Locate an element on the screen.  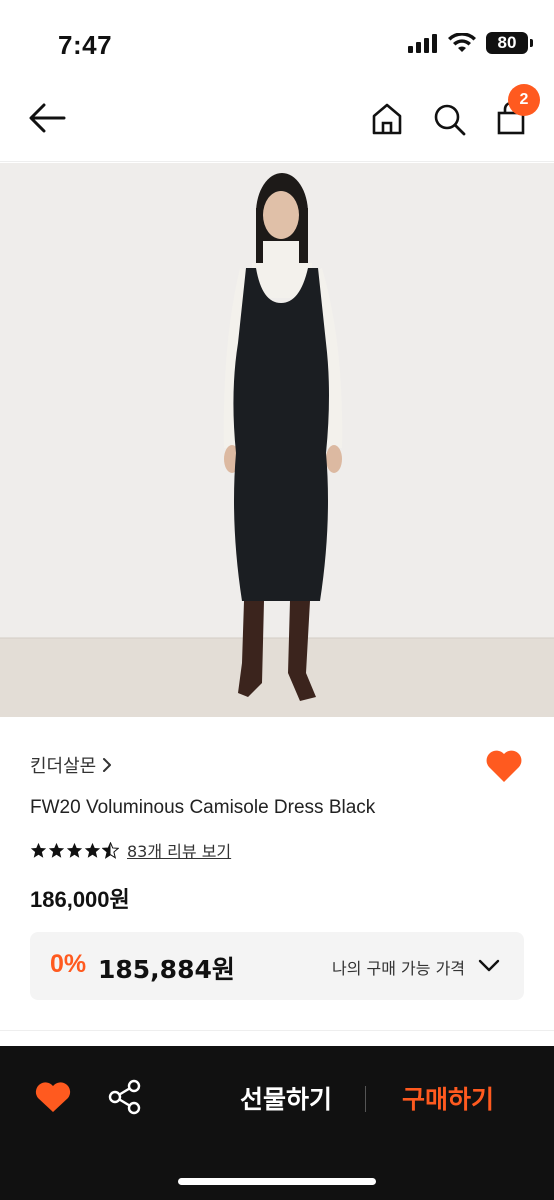
gift-button: 선물하기 is located at coordinates (286, 1098).